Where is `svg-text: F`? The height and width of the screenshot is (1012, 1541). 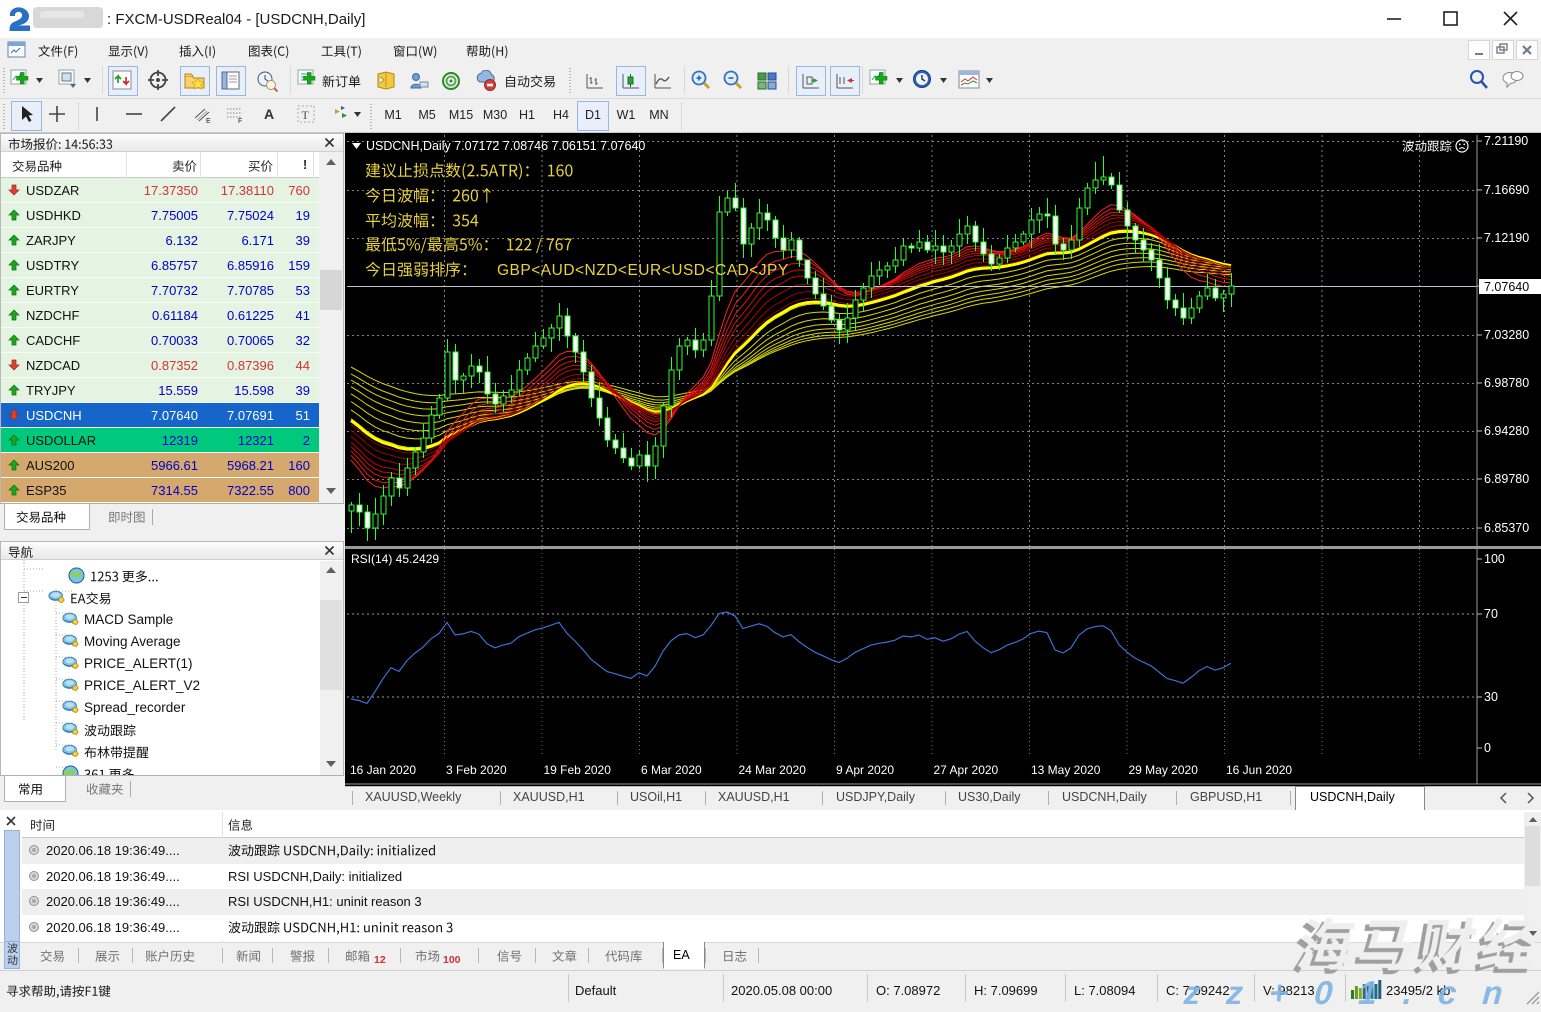 svg-text: F is located at coordinates (240, 121).